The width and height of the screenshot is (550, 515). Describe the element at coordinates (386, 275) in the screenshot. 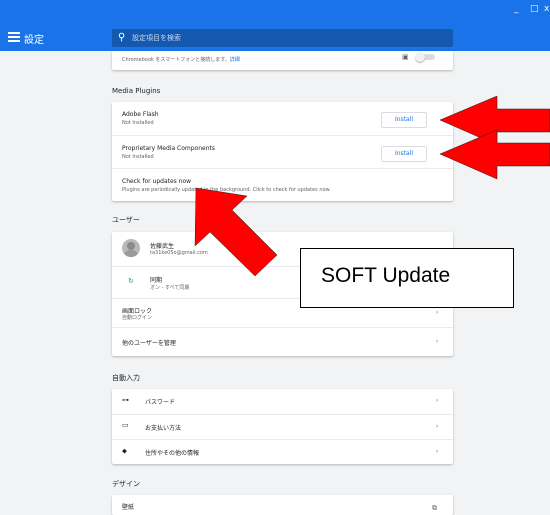

I see `callout-text: SOFT Update` at that location.